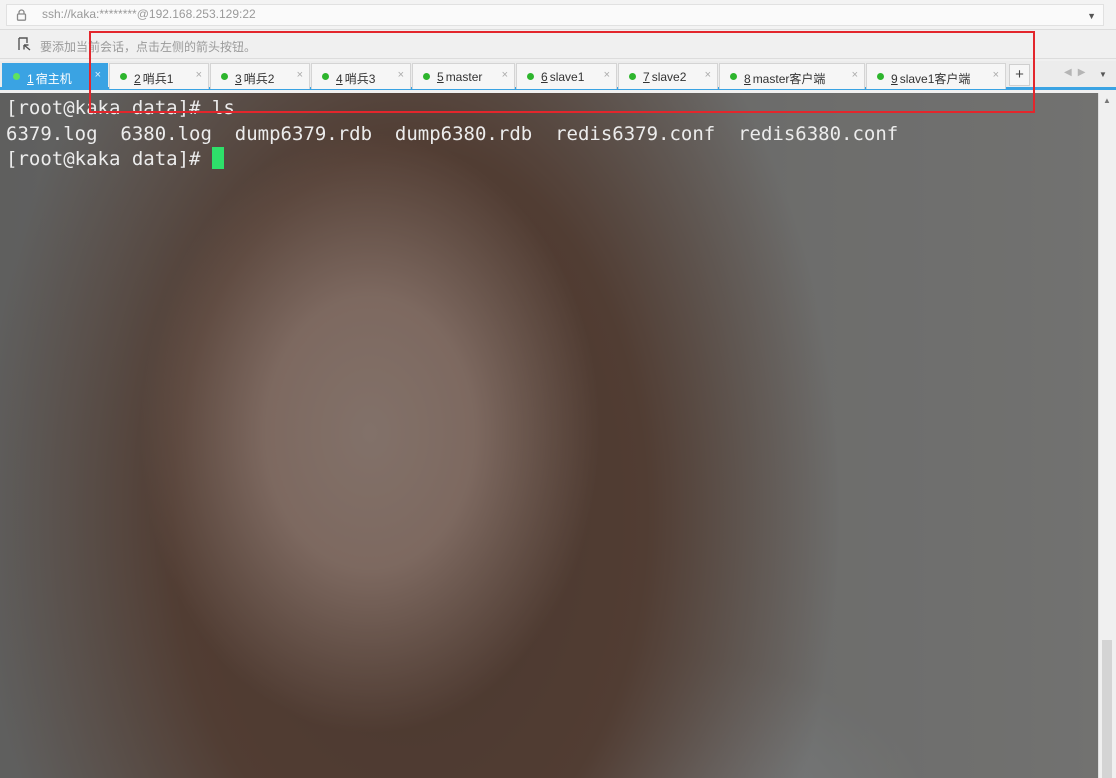 The image size is (1116, 778). I want to click on tab-scroll-arrows-icon: ◀▶, so click(1077, 72).